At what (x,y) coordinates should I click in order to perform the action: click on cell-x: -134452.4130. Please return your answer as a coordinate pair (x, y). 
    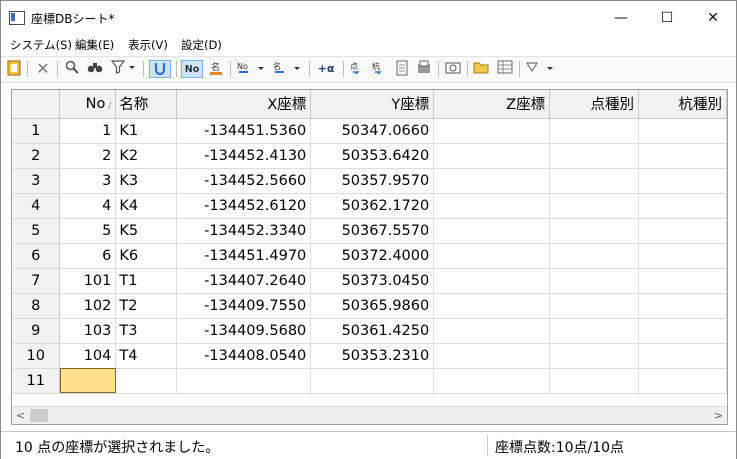
    Looking at the image, I should click on (244, 156).